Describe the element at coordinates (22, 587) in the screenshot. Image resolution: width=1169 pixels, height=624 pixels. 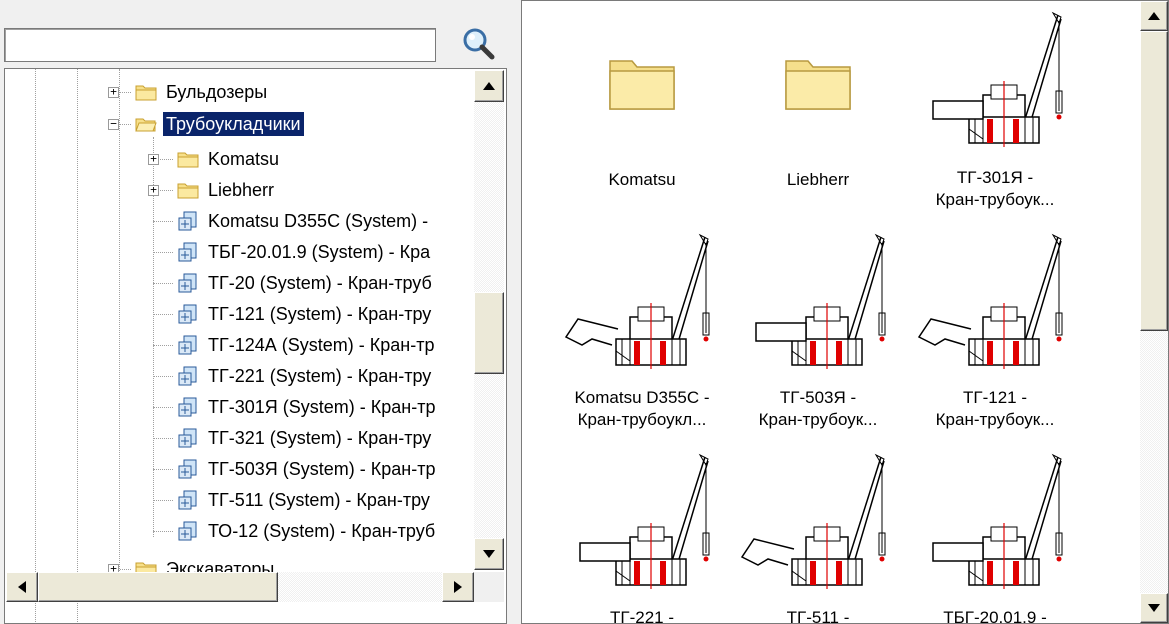
I see `tree-scroll-left-button` at that location.